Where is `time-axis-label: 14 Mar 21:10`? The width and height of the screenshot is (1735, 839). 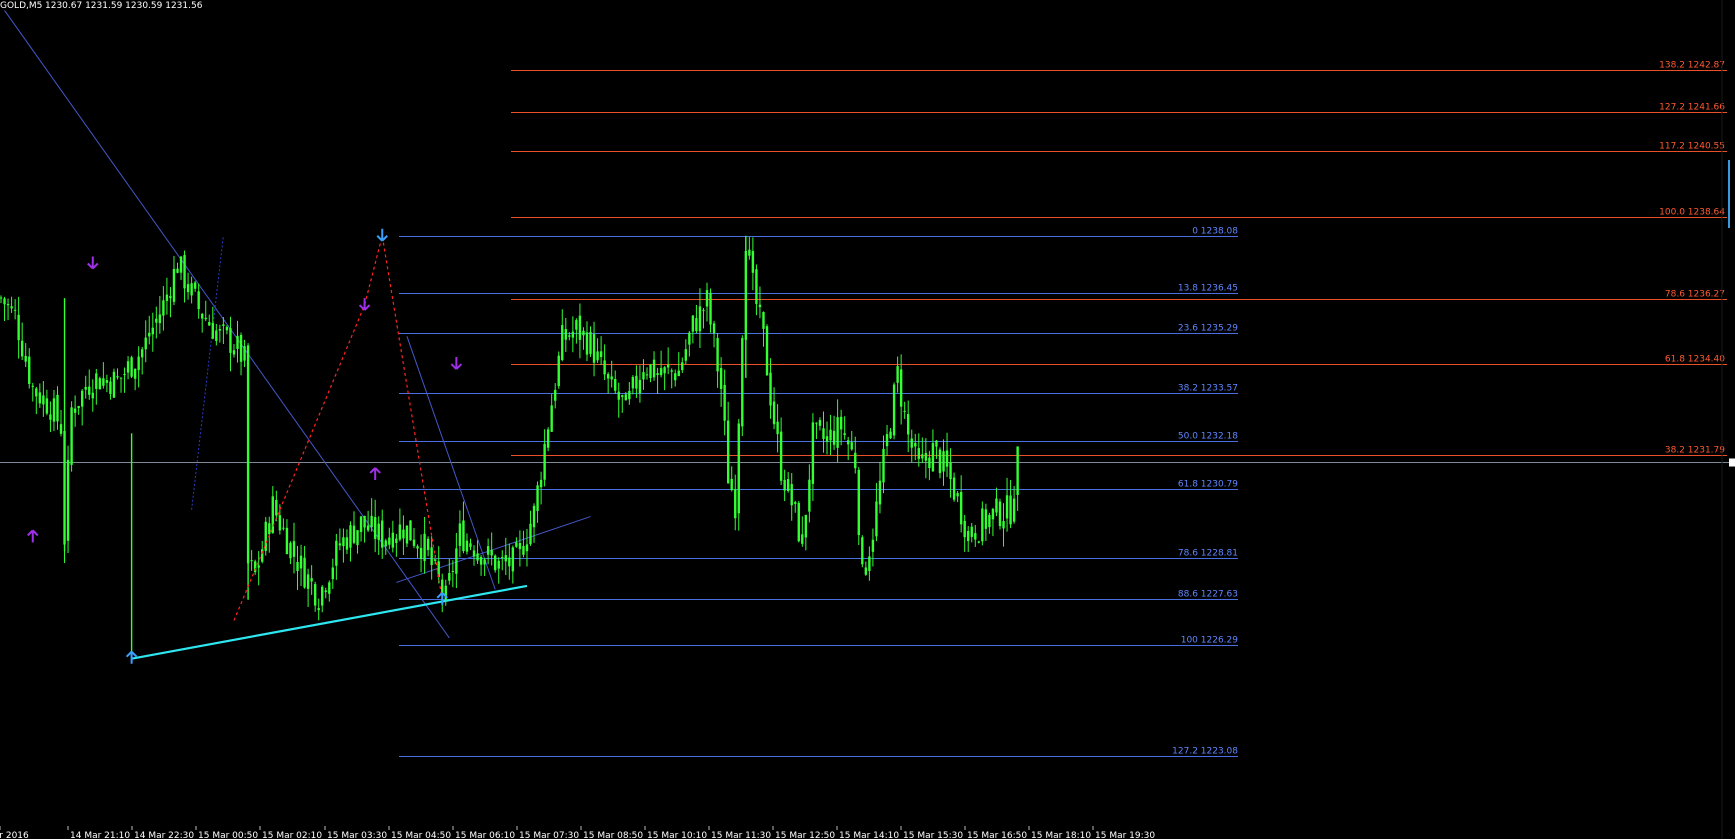 time-axis-label: 14 Mar 21:10 is located at coordinates (100, 835).